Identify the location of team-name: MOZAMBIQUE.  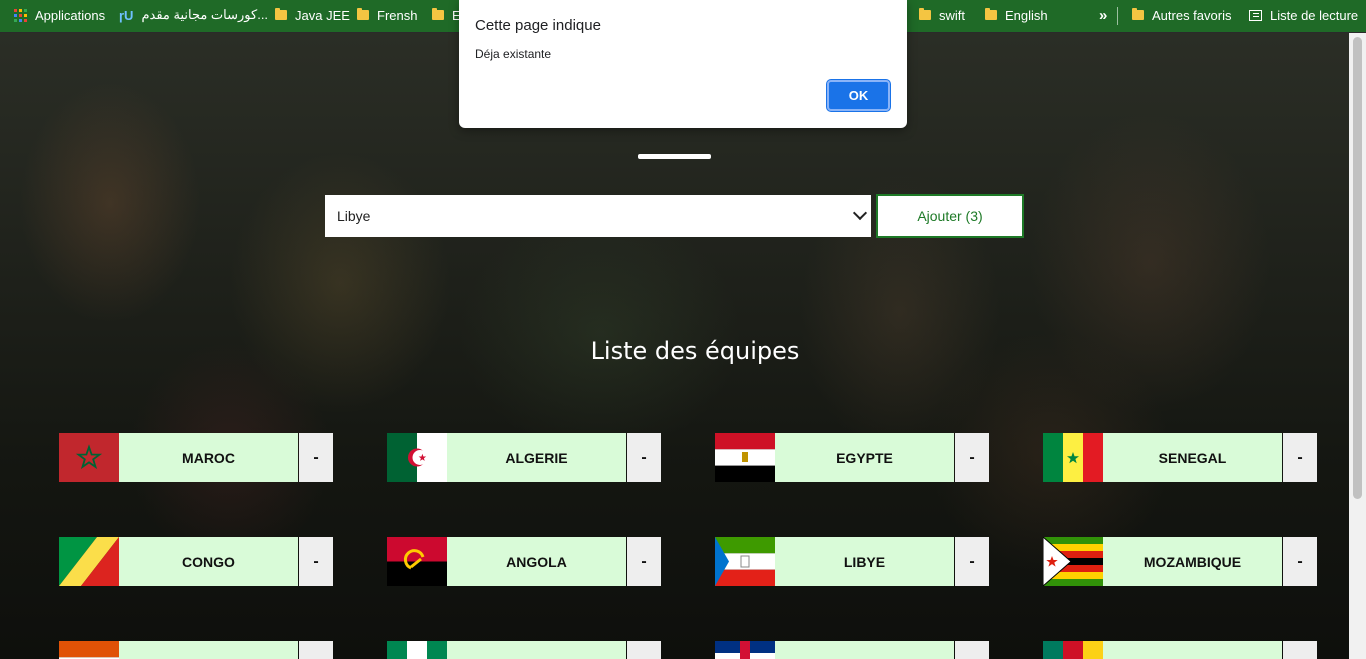
(1192, 561).